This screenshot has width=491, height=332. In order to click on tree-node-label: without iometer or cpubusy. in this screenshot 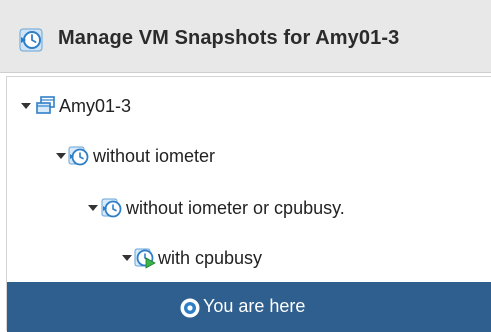, I will do `click(235, 208)`.